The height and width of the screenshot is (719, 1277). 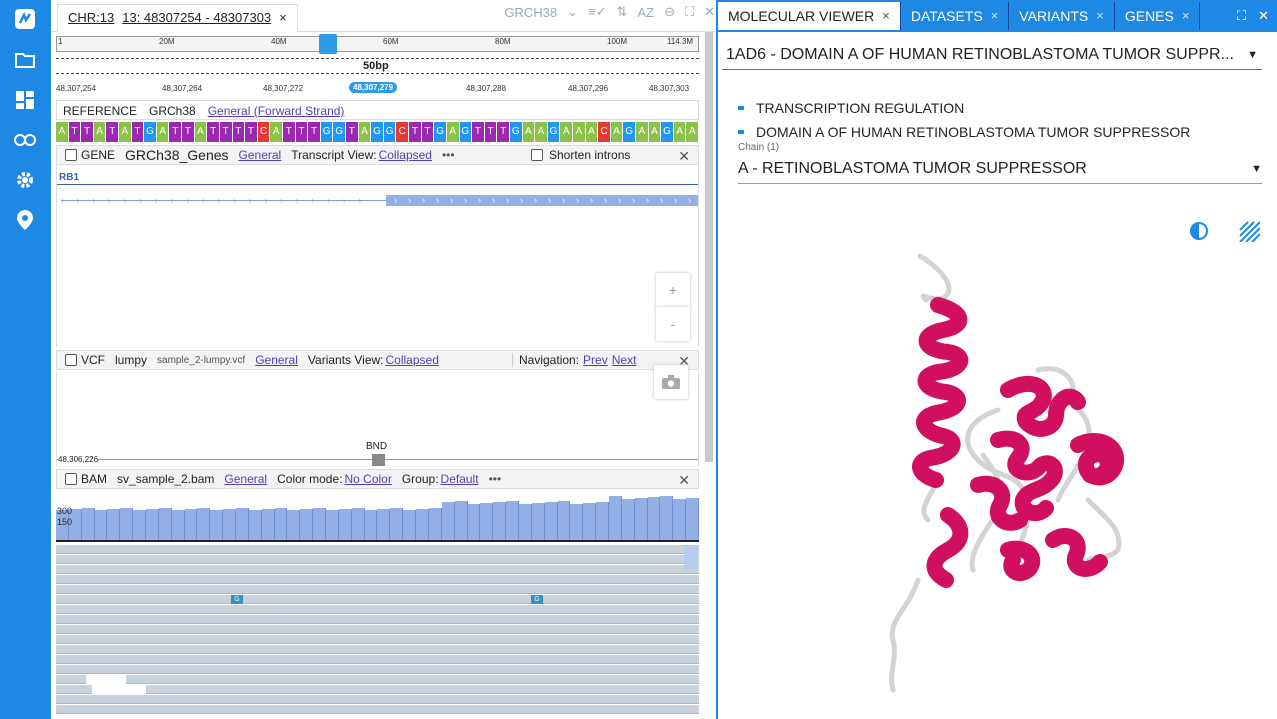 I want to click on next-link: Next, so click(x=624, y=360).